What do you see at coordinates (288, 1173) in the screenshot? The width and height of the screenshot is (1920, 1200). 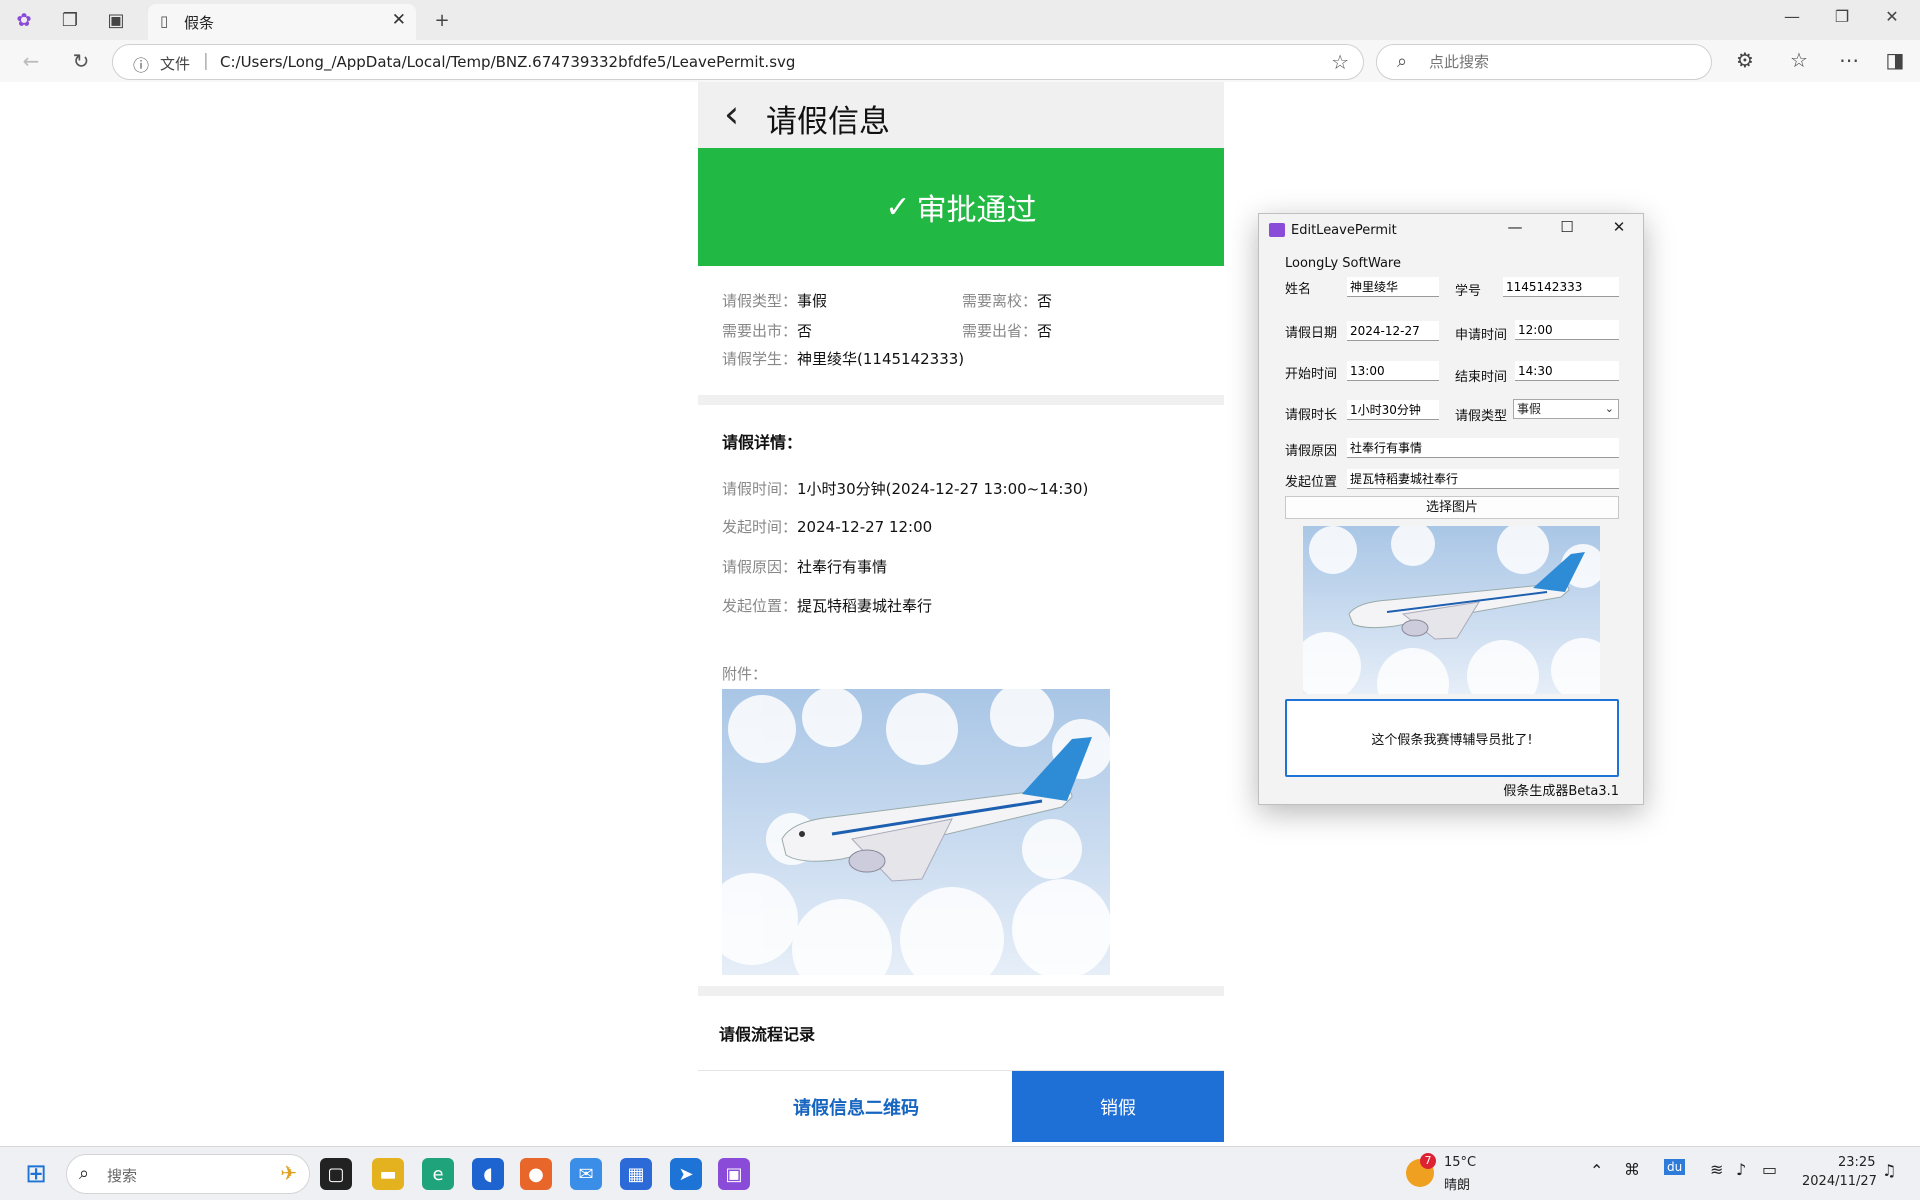 I see `bing-airplane-icon: ✈` at bounding box center [288, 1173].